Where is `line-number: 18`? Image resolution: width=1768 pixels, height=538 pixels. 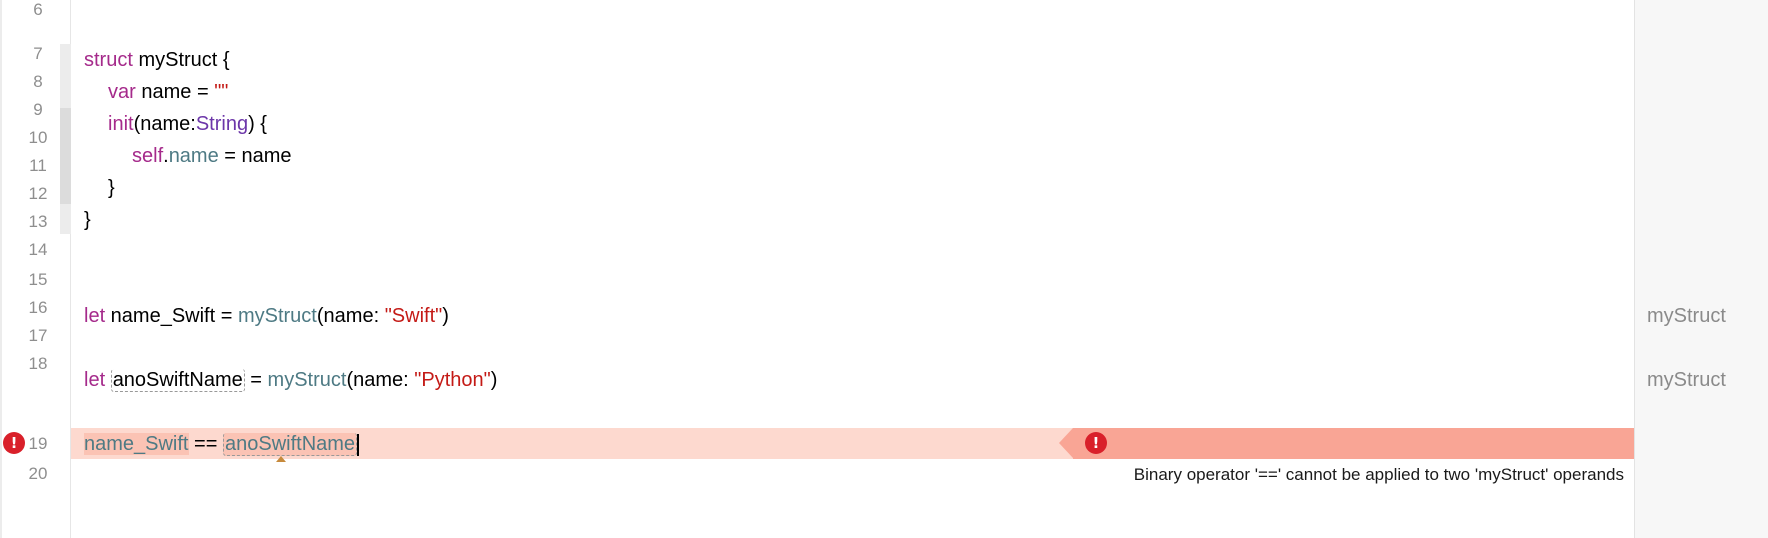
line-number: 18 is located at coordinates (38, 363).